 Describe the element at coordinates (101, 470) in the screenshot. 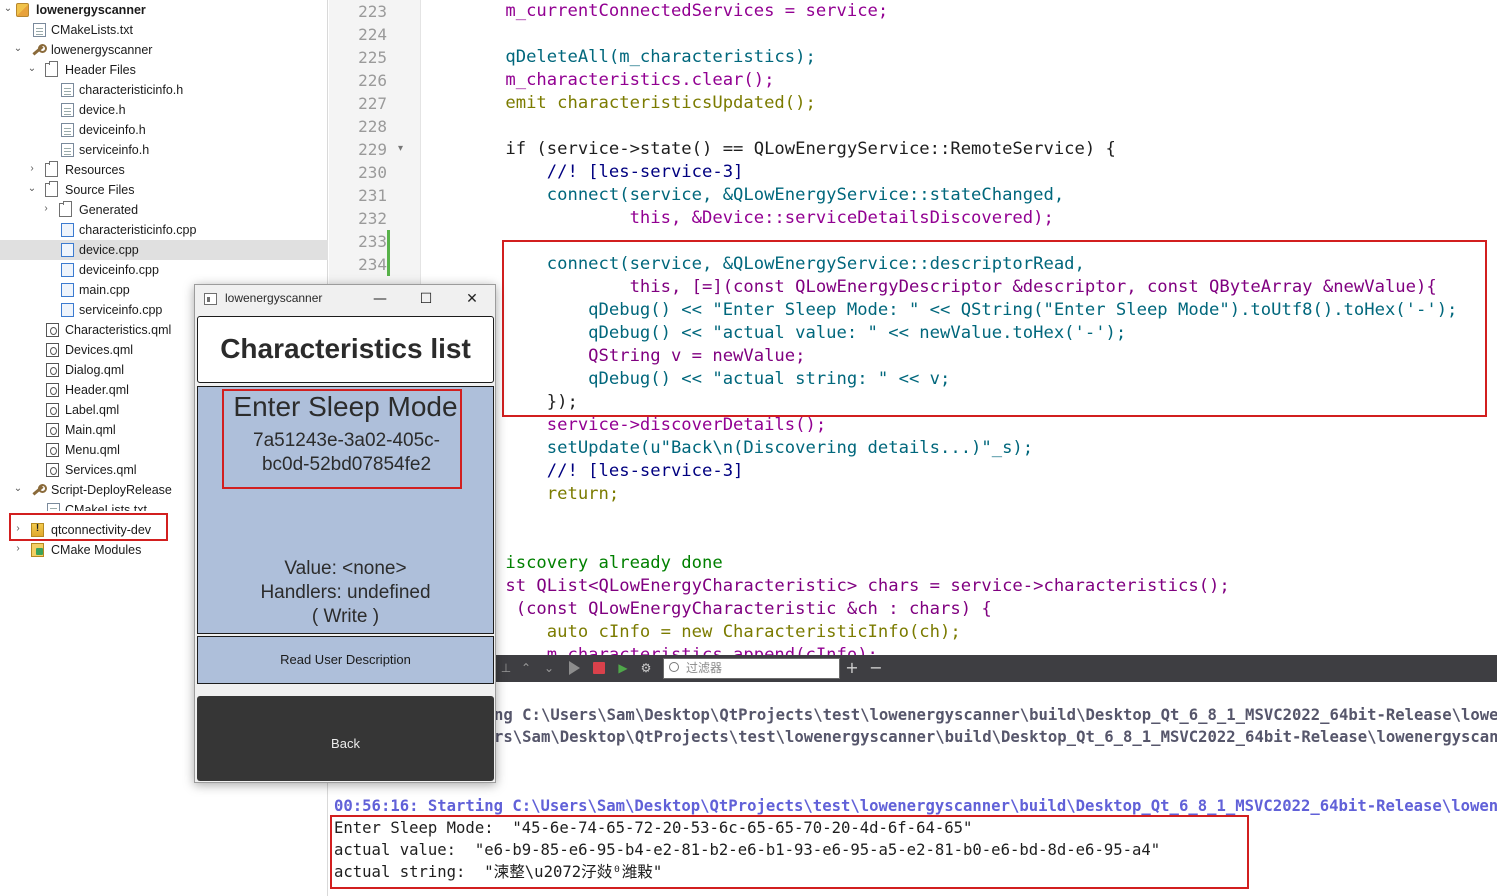

I see `tree-item-label: Services.qml` at that location.